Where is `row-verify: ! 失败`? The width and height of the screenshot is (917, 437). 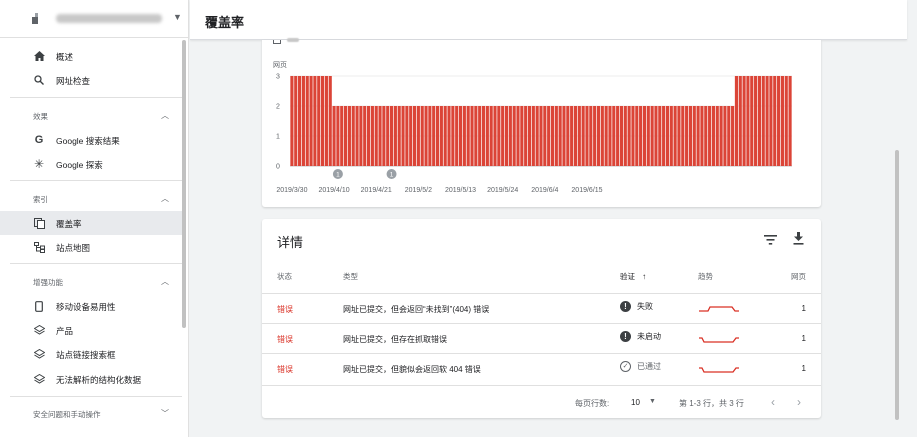
row-verify: ! 失败 is located at coordinates (636, 306).